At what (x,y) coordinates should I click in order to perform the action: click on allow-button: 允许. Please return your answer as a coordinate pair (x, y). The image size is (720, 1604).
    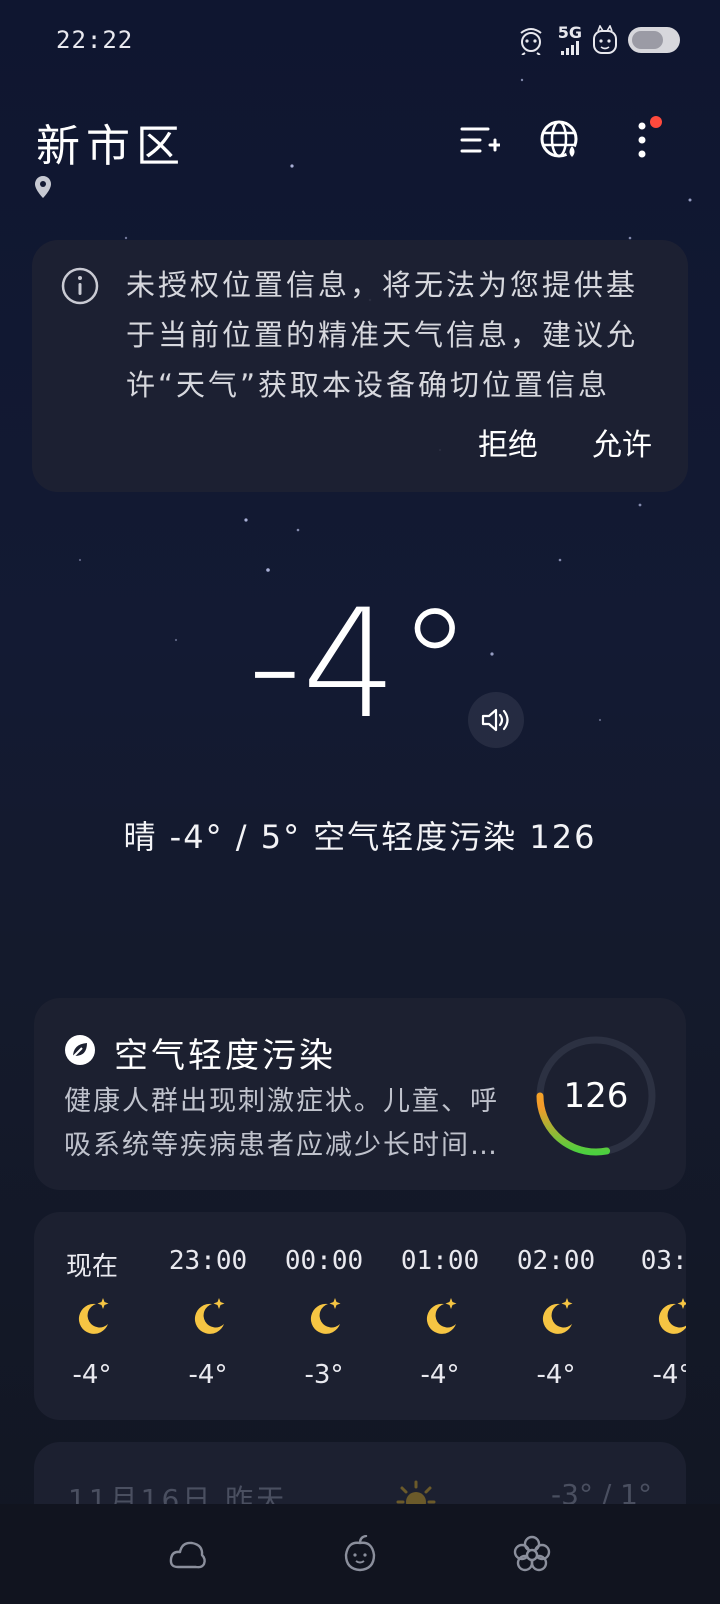
    Looking at the image, I should click on (622, 442).